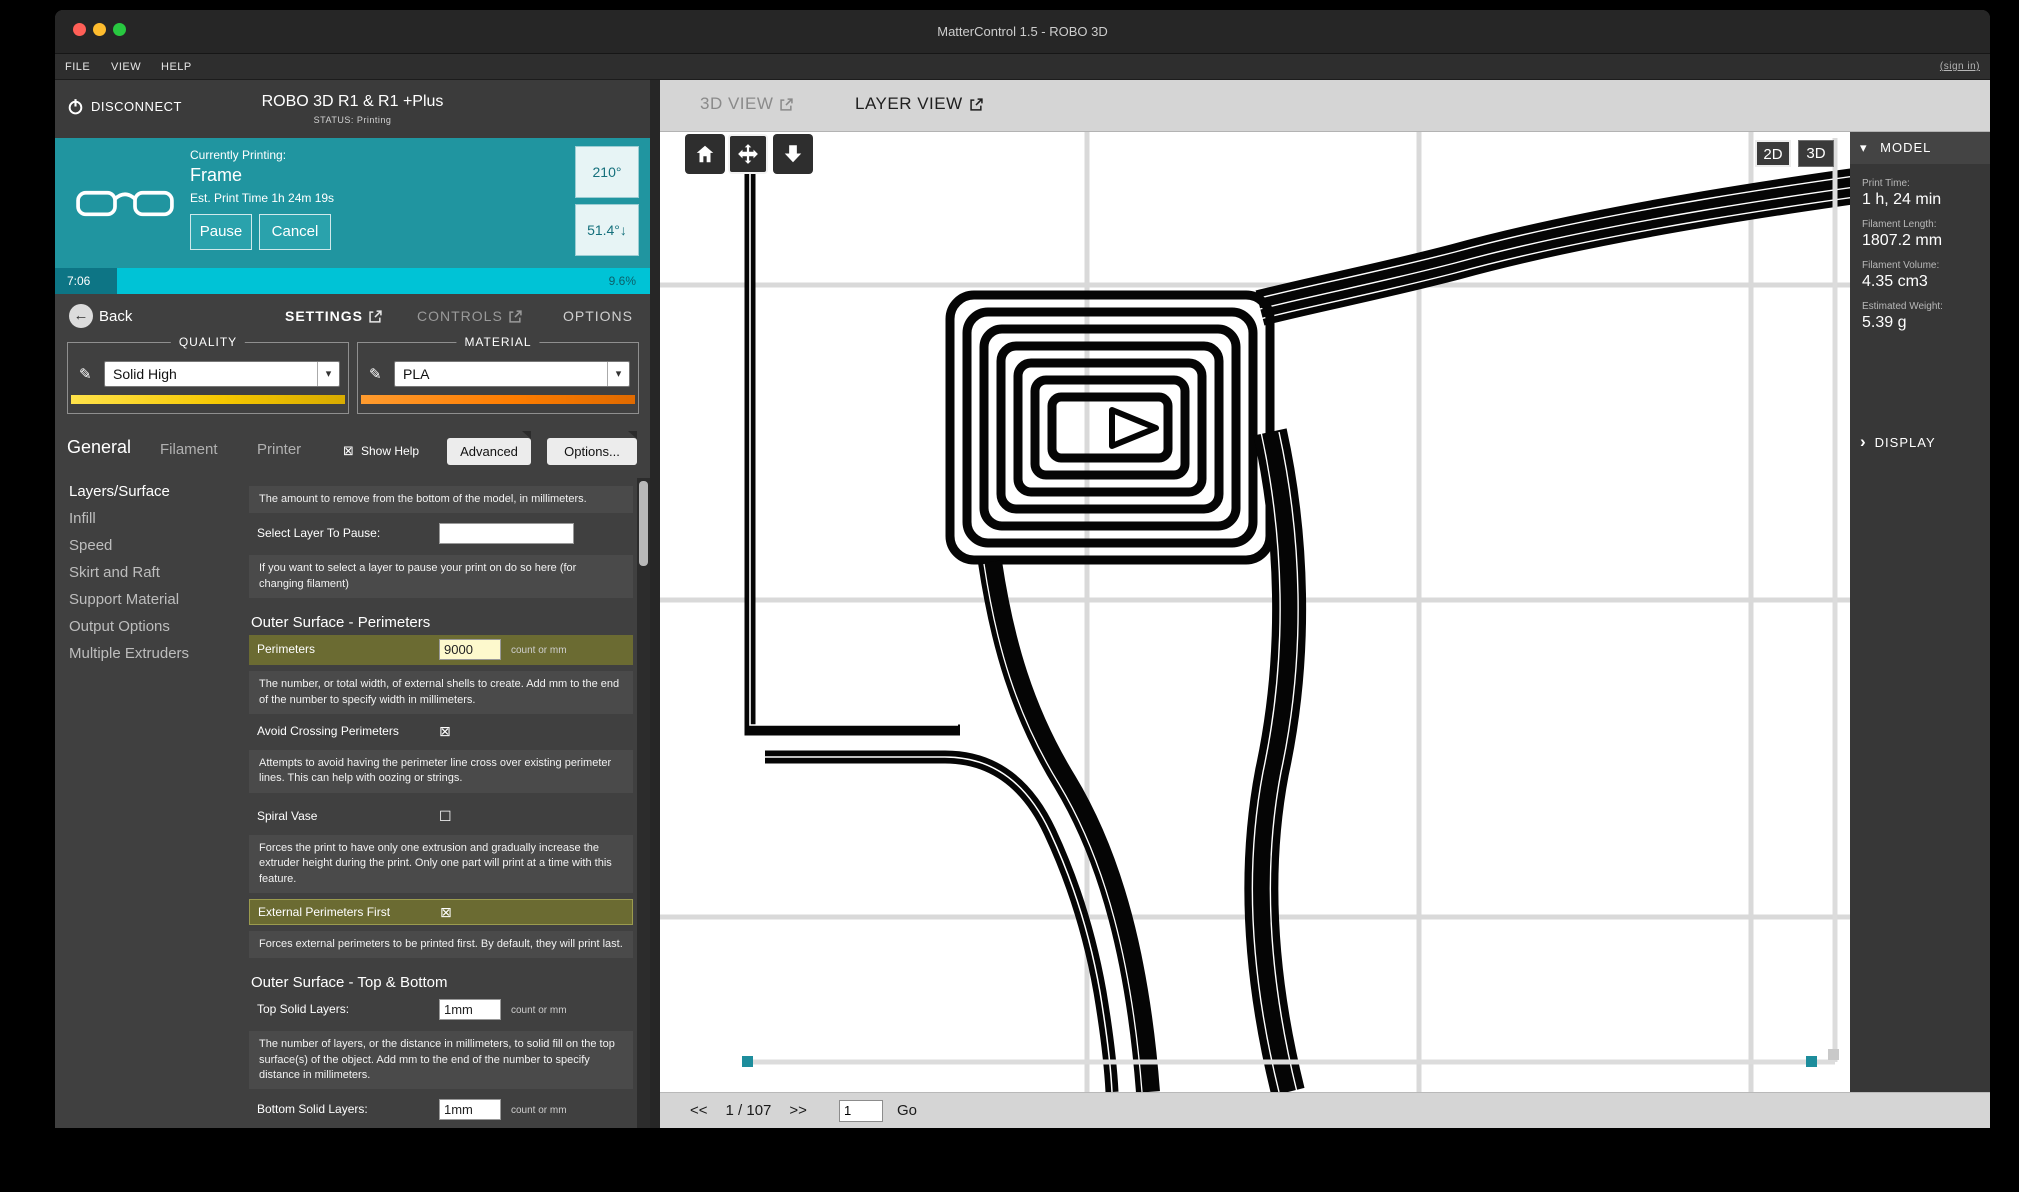  I want to click on avoid-crossing-checkbox: ⊠, so click(445, 731).